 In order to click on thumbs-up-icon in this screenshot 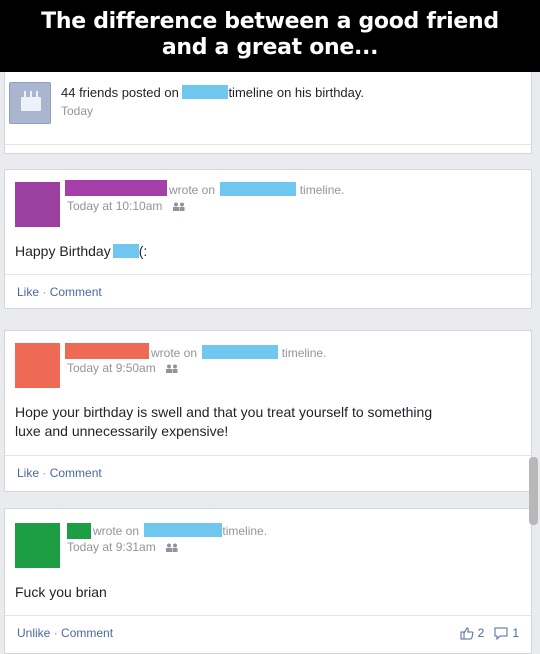, I will do `click(467, 633)`.